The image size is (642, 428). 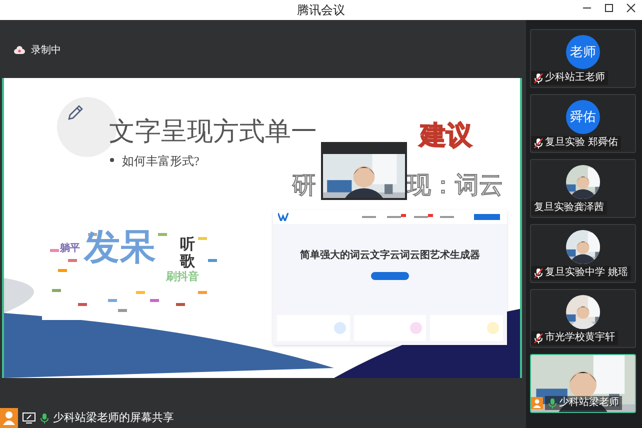 What do you see at coordinates (70, 249) in the screenshot?
I see `word-cloud-word: 躺平` at bounding box center [70, 249].